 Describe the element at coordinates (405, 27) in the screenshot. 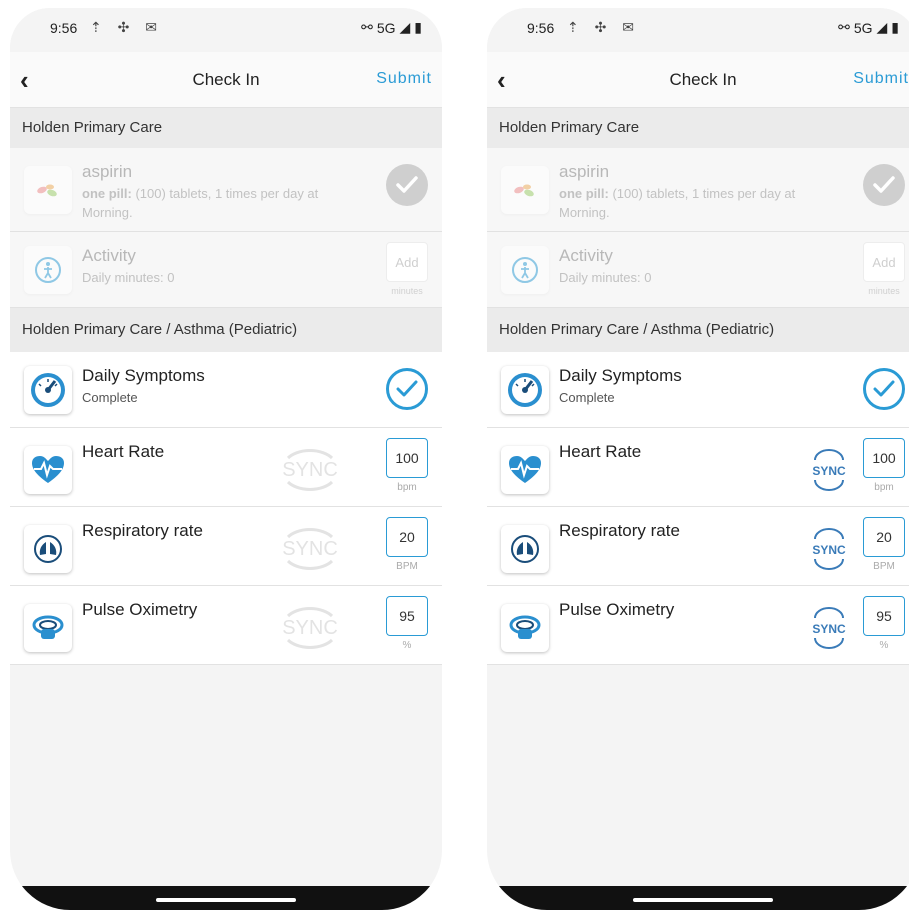

I see `signal-icon: ◢` at that location.